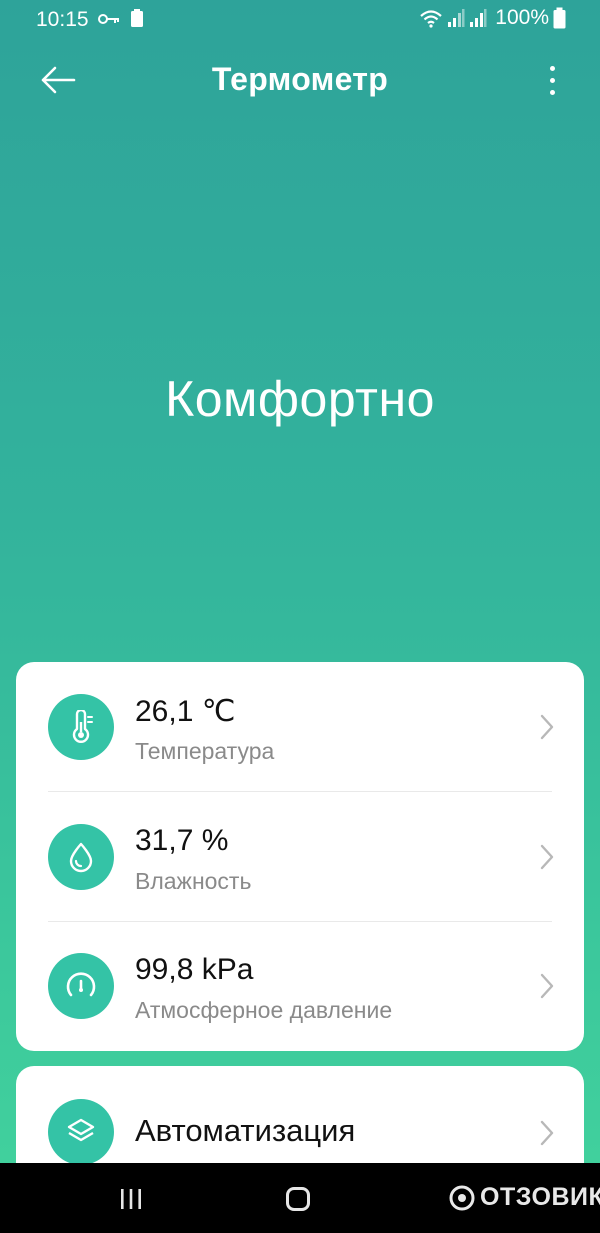 The image size is (600, 1233). What do you see at coordinates (522, 17) in the screenshot?
I see `battery-percent: 100%` at bounding box center [522, 17].